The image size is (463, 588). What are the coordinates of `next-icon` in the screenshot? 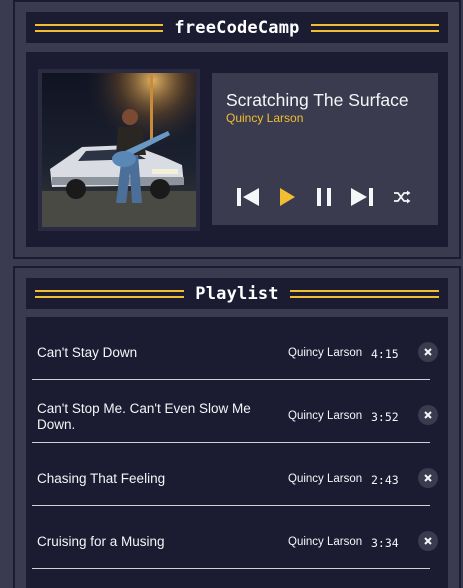 It's located at (362, 197).